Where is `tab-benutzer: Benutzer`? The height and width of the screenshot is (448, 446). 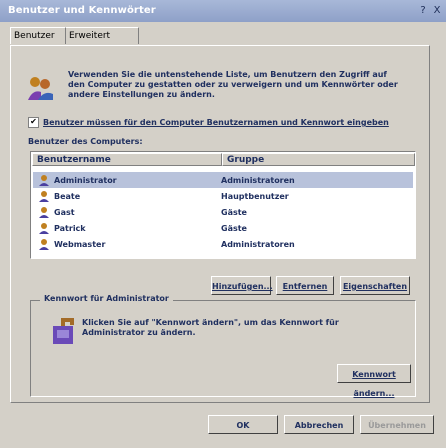 tab-benutzer: Benutzer is located at coordinates (38, 35).